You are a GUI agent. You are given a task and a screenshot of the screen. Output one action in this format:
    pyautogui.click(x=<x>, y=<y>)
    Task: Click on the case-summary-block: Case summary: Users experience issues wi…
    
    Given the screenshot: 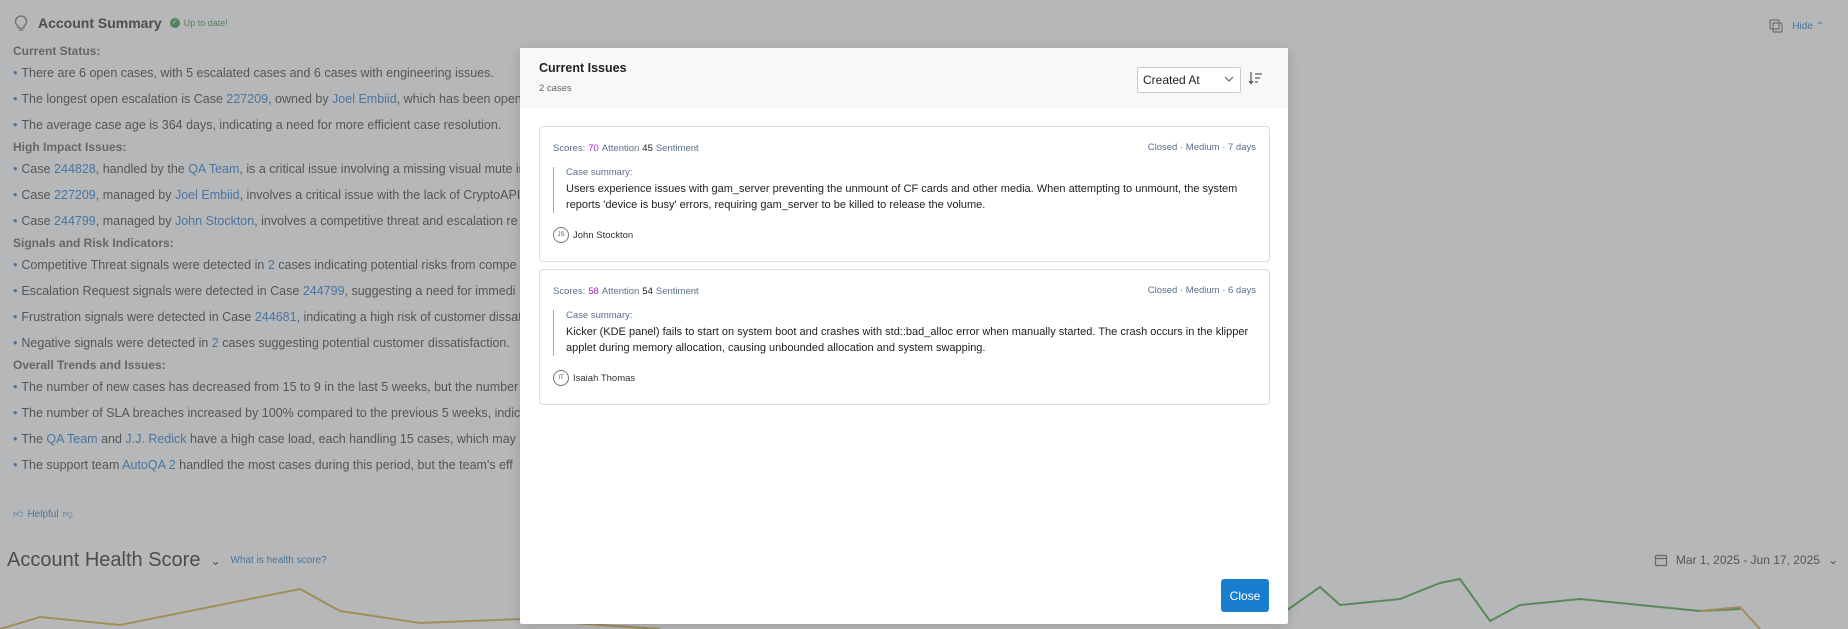 What is the action you would take?
    pyautogui.click(x=903, y=190)
    